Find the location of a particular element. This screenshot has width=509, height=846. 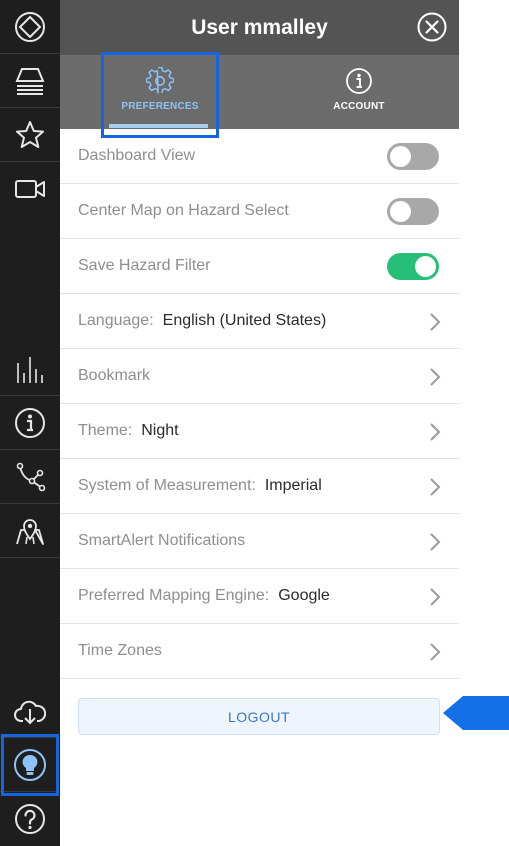

setting-label: Center Map on Hazard Select is located at coordinates (183, 210).